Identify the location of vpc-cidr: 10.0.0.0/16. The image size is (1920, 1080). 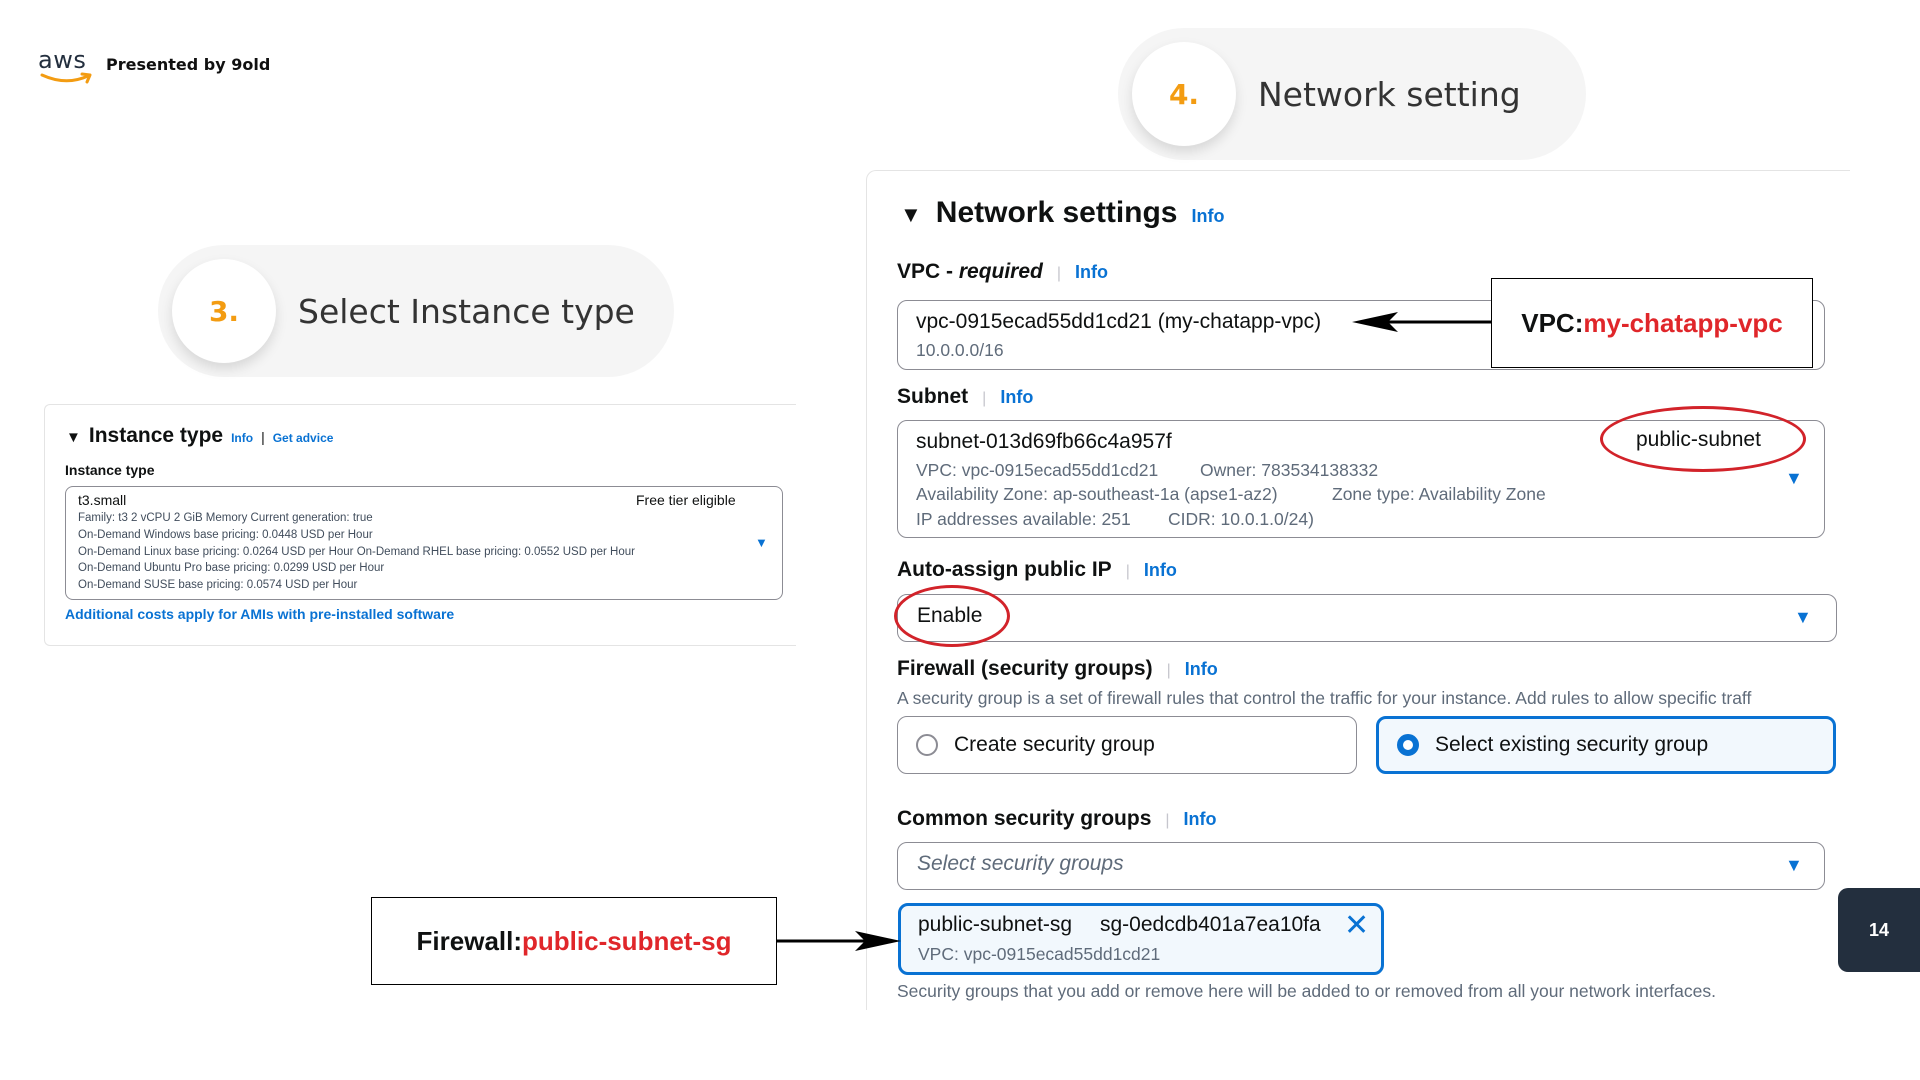
(960, 350).